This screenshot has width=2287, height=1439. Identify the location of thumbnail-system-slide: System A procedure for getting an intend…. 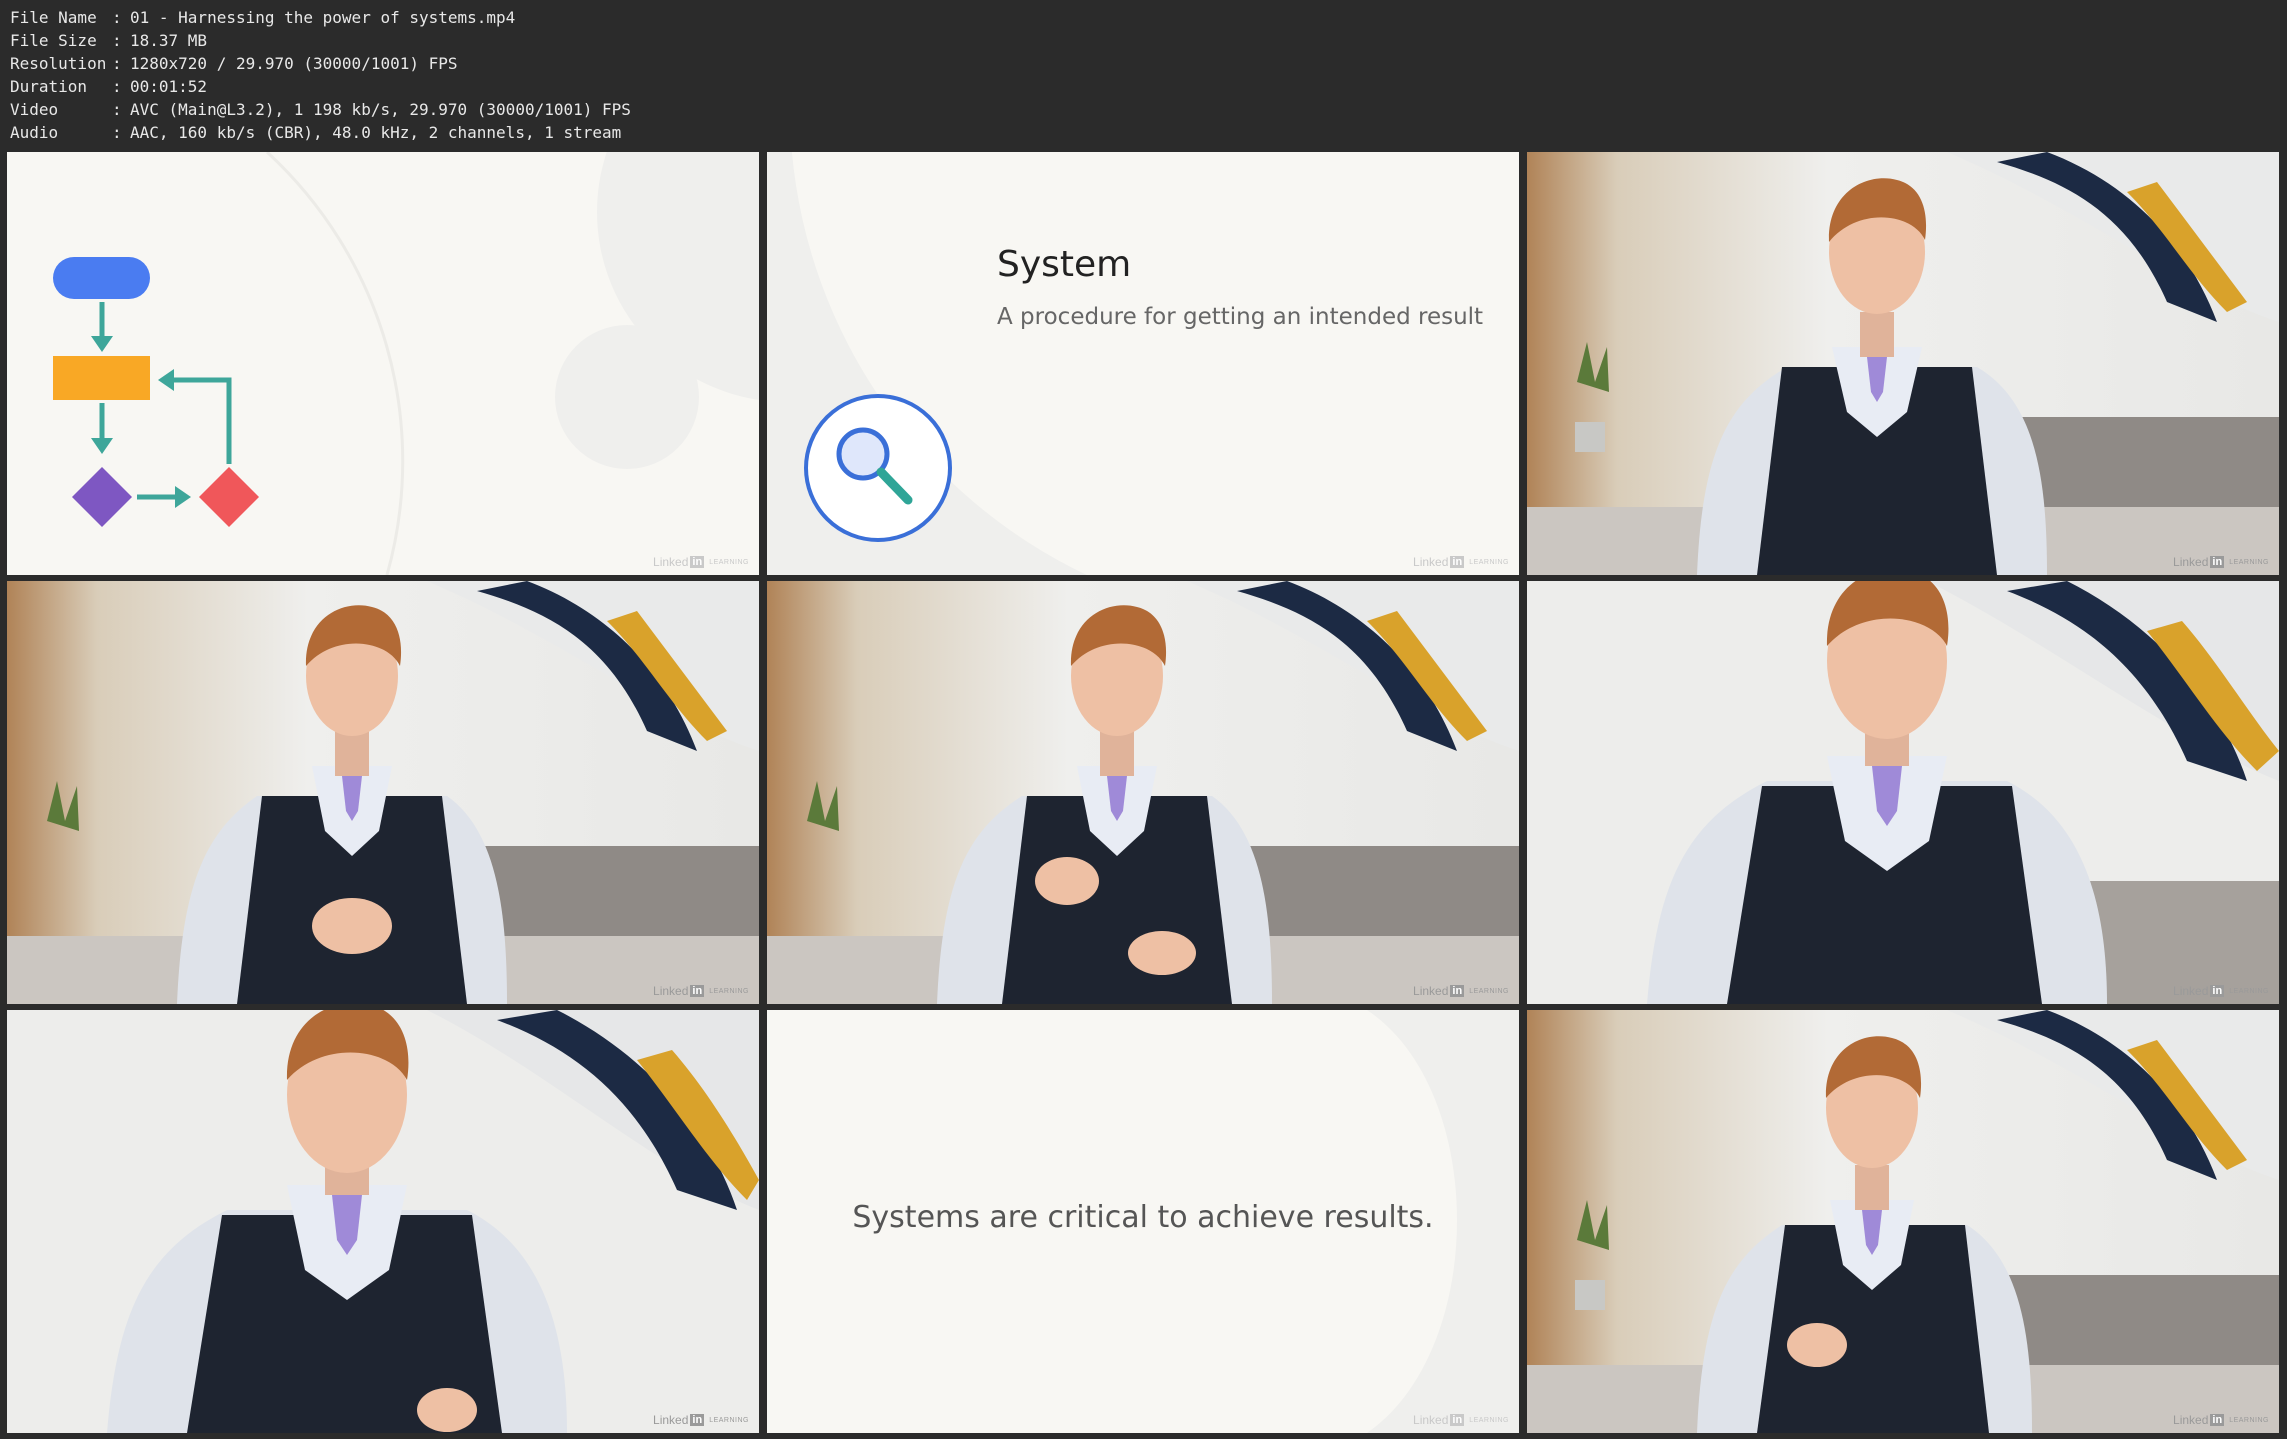
(1143, 363).